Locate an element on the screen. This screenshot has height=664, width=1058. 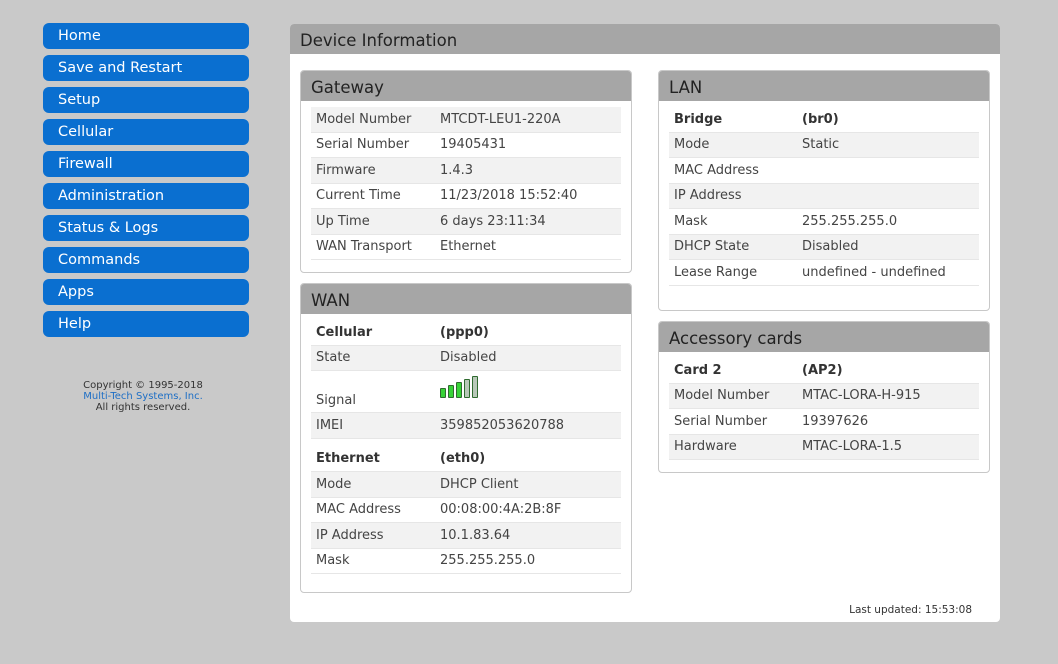
nav-help-button: Help is located at coordinates (146, 324).